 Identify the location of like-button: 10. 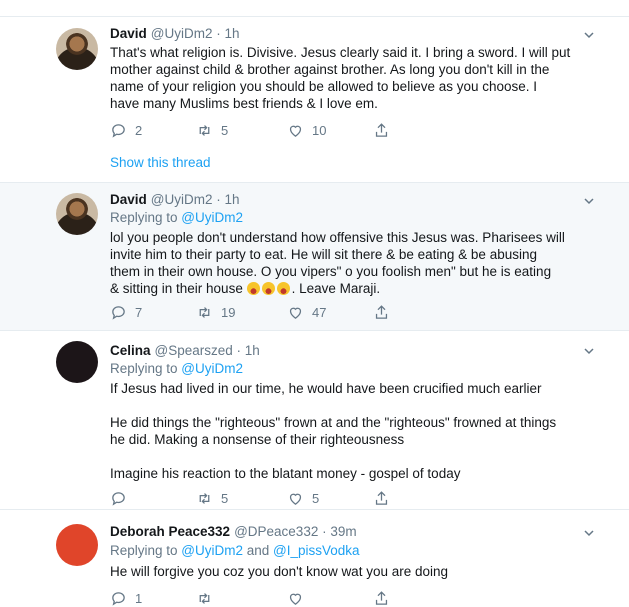
(306, 130).